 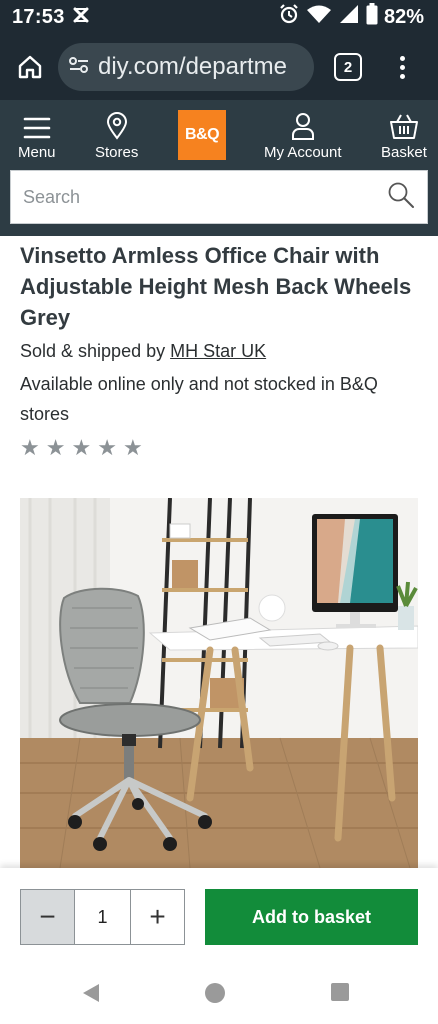 What do you see at coordinates (117, 125) in the screenshot?
I see `location-pin-icon` at bounding box center [117, 125].